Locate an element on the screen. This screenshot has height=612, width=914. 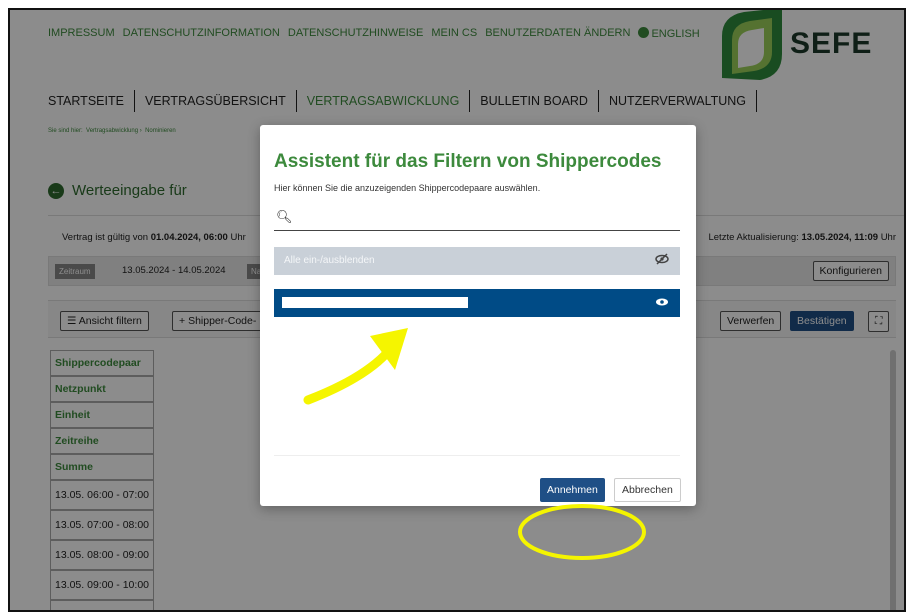
eye-icon is located at coordinates (662, 302).